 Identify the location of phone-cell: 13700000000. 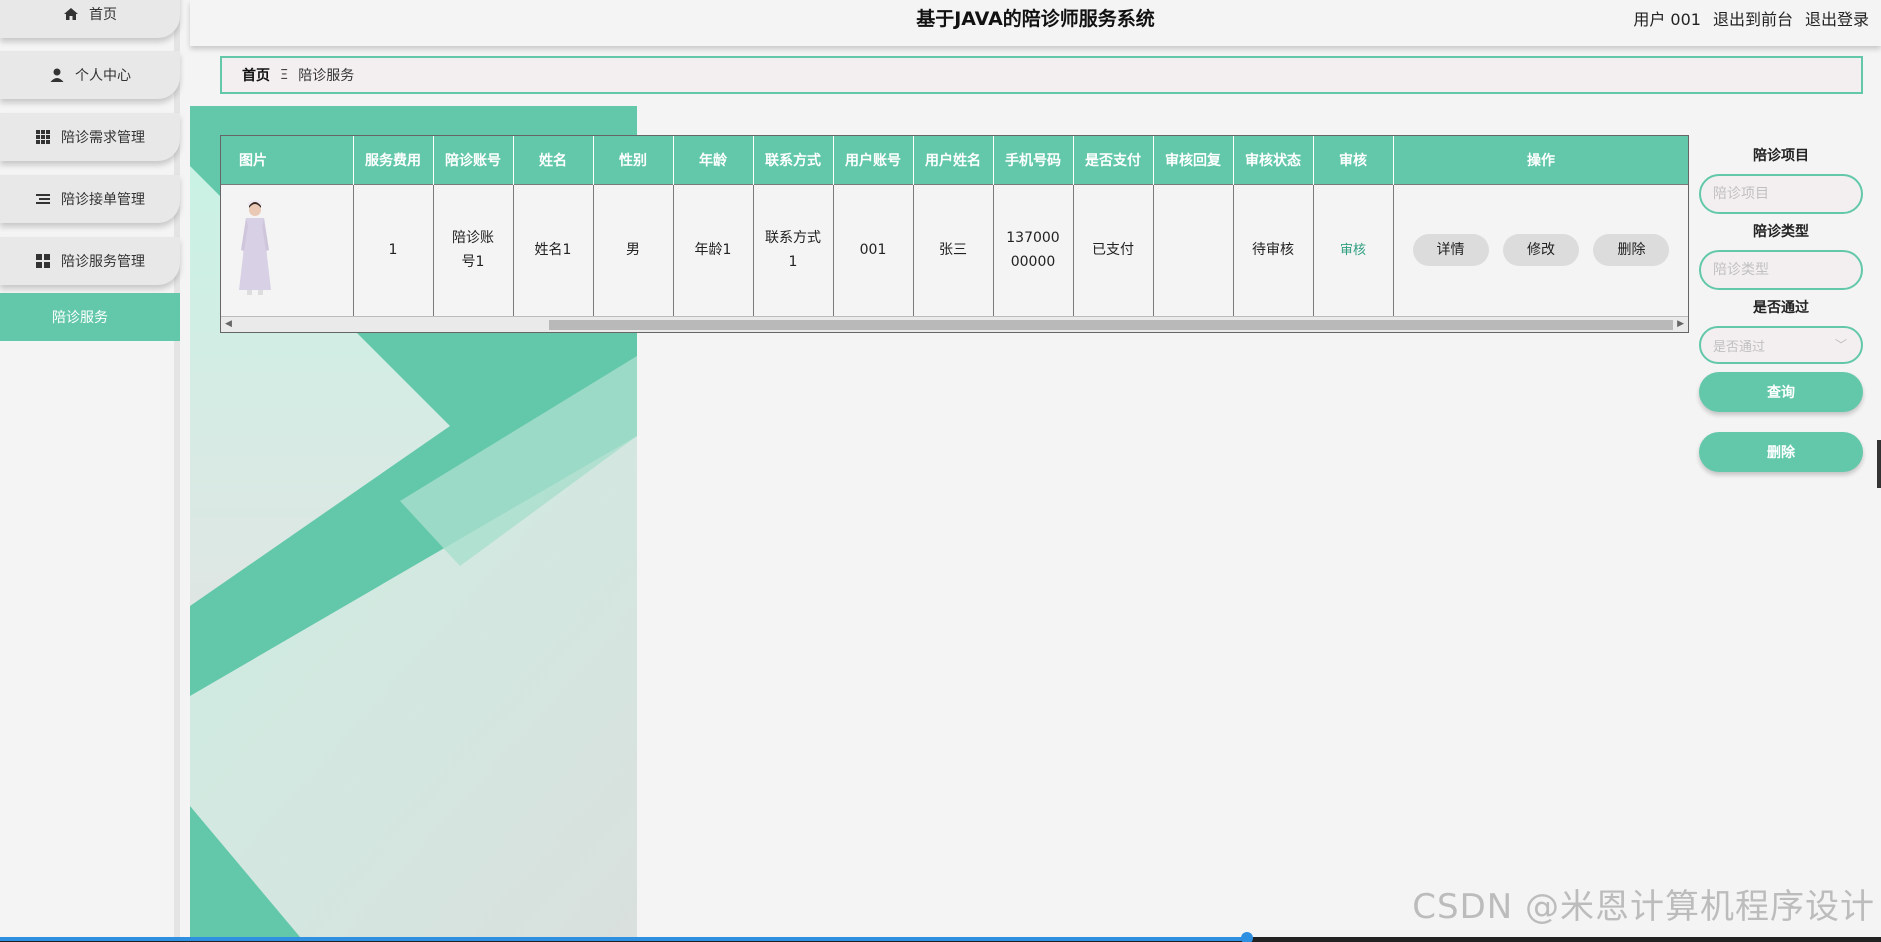
(1033, 249).